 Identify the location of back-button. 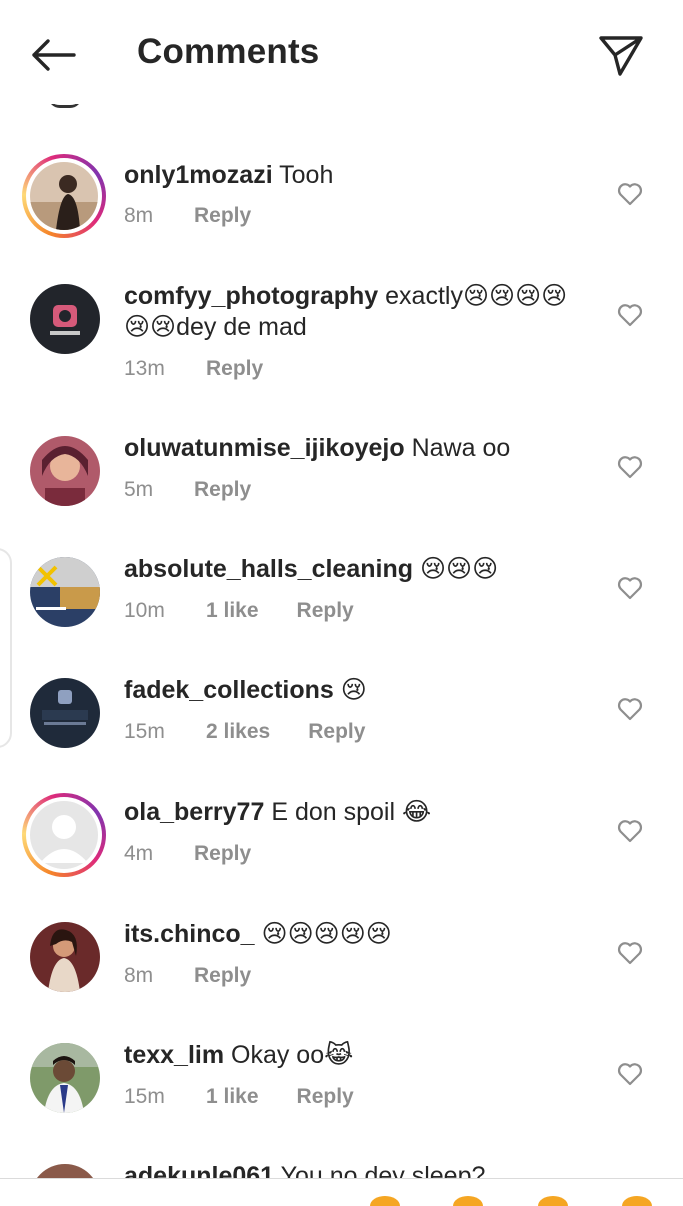
(53, 55).